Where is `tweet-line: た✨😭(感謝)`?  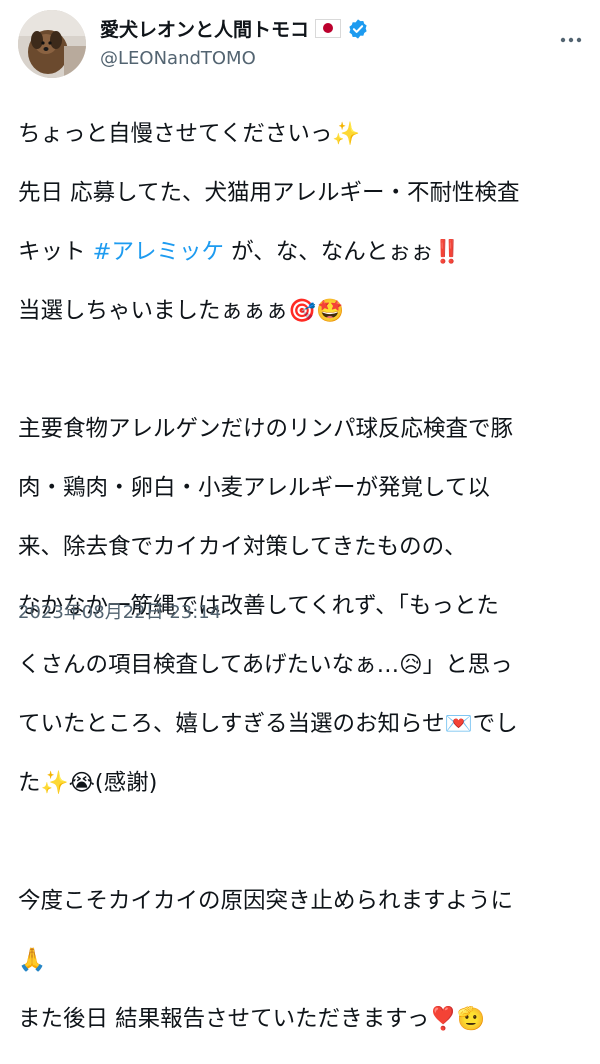 tweet-line: た✨😭(感謝) is located at coordinates (88, 782).